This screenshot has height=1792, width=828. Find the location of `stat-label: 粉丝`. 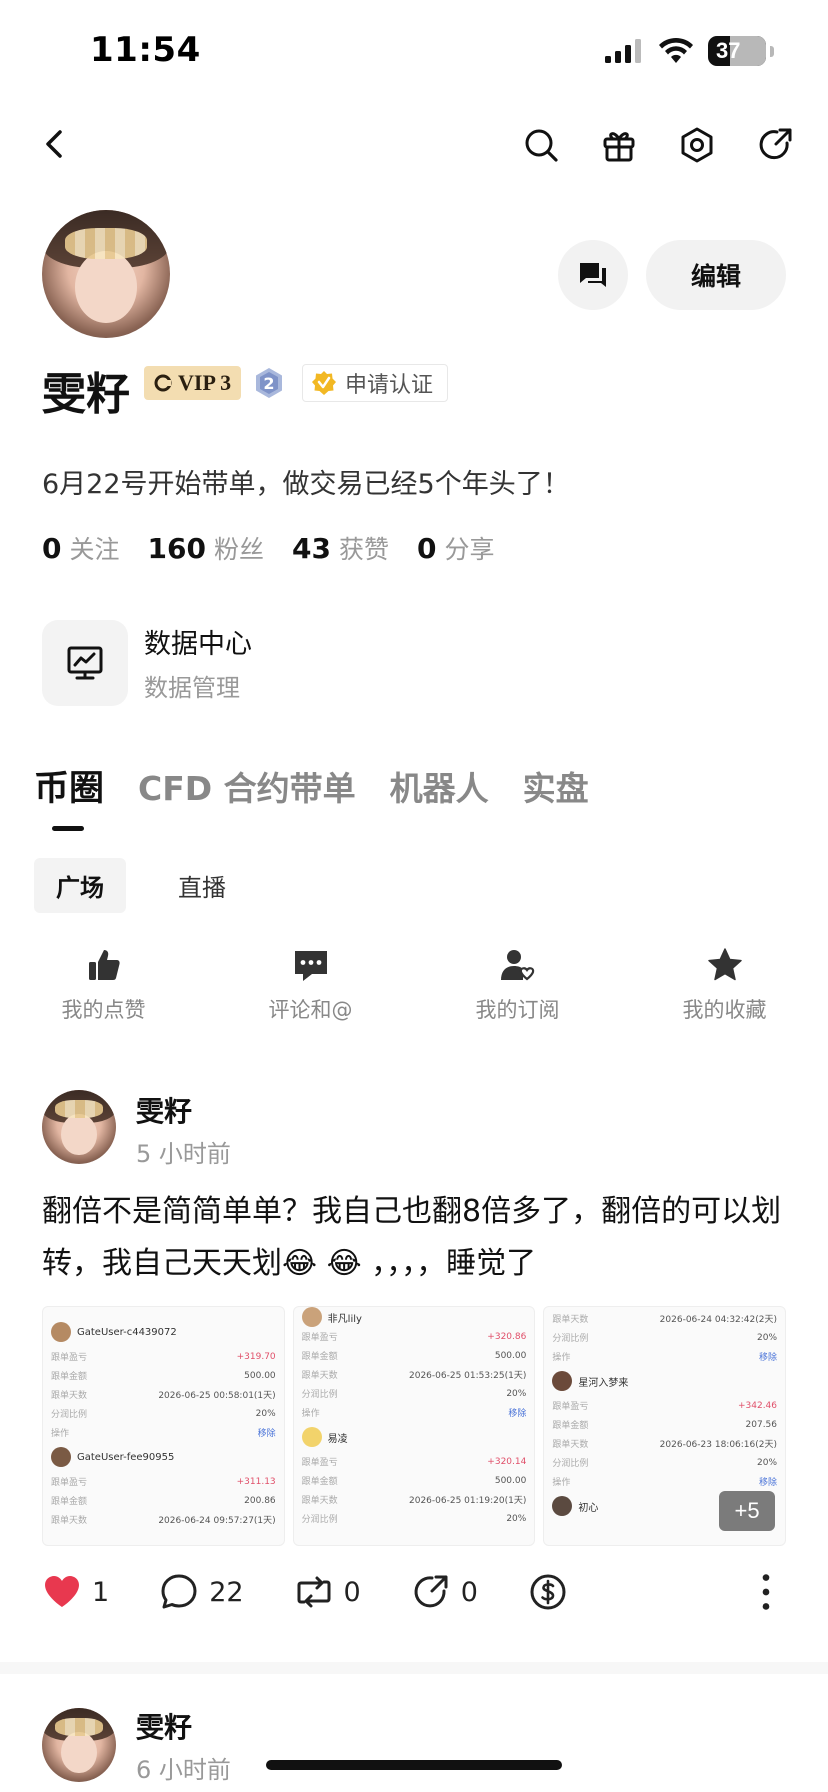

stat-label: 粉丝 is located at coordinates (238, 549).